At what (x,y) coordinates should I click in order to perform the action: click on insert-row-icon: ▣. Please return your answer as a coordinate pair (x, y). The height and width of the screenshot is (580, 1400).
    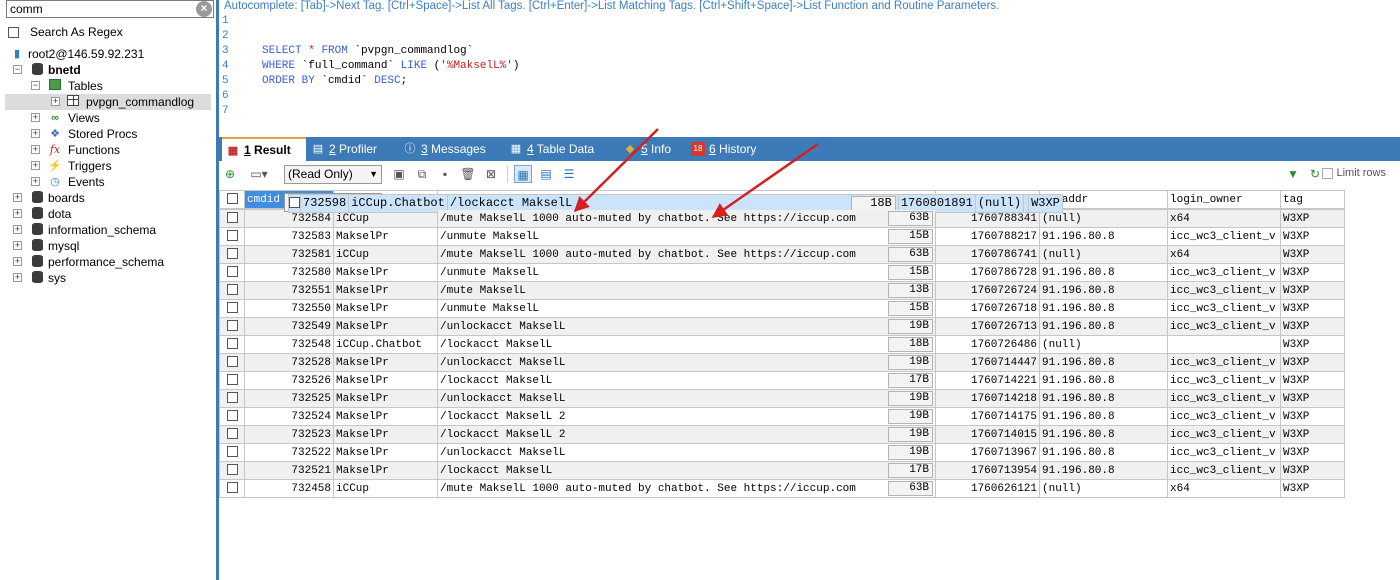
    Looking at the image, I should click on (399, 174).